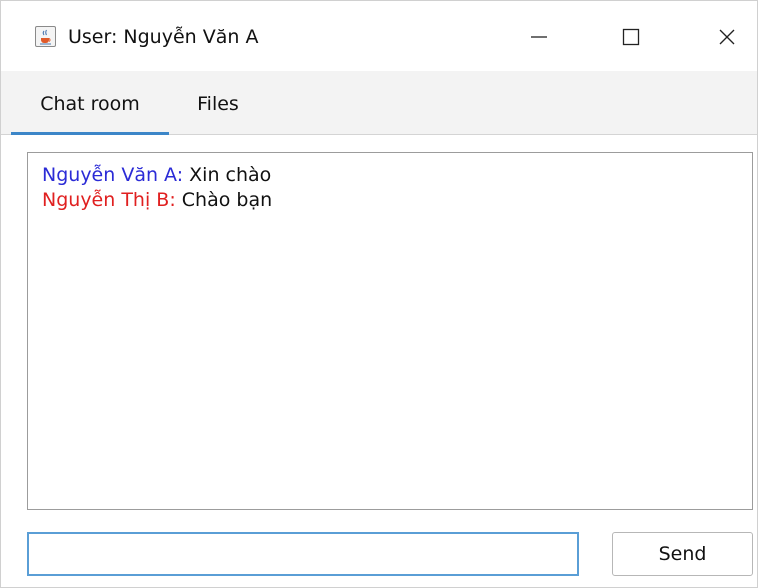 The width and height of the screenshot is (758, 588). Describe the element at coordinates (379, 103) in the screenshot. I see `tab-strip: Chat room Files` at that location.